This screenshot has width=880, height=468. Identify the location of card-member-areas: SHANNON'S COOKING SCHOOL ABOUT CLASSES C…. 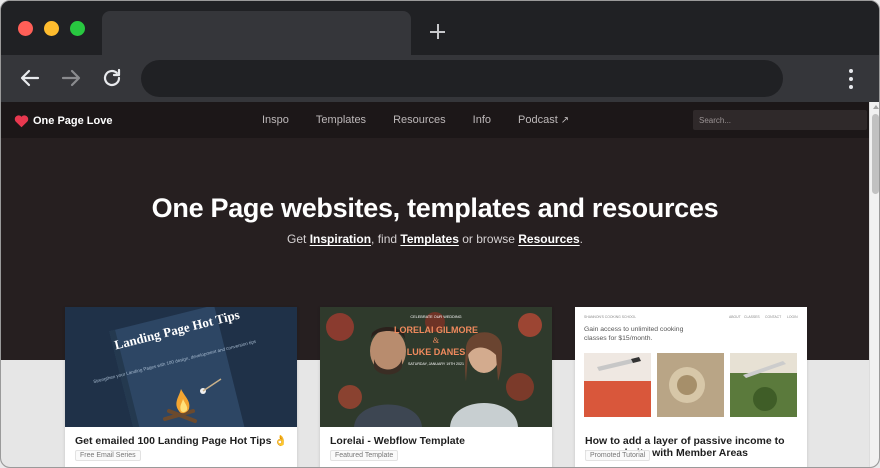
(691, 387).